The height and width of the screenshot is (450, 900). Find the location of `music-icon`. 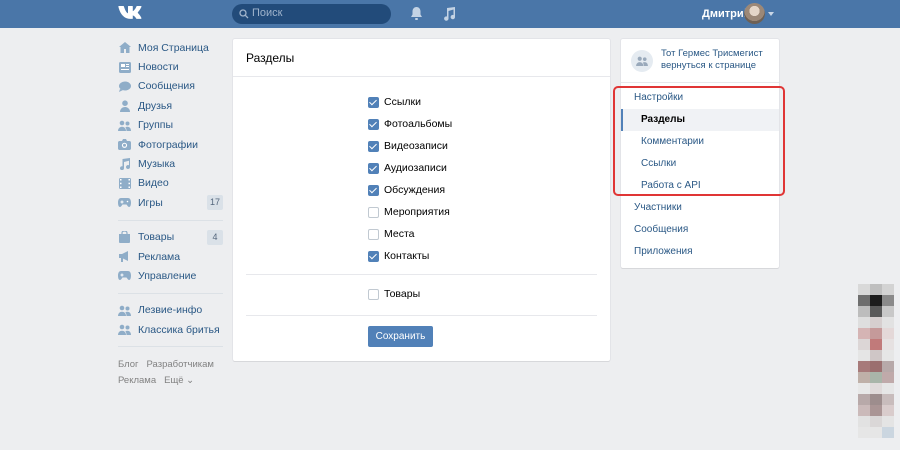

music-icon is located at coordinates (124, 164).